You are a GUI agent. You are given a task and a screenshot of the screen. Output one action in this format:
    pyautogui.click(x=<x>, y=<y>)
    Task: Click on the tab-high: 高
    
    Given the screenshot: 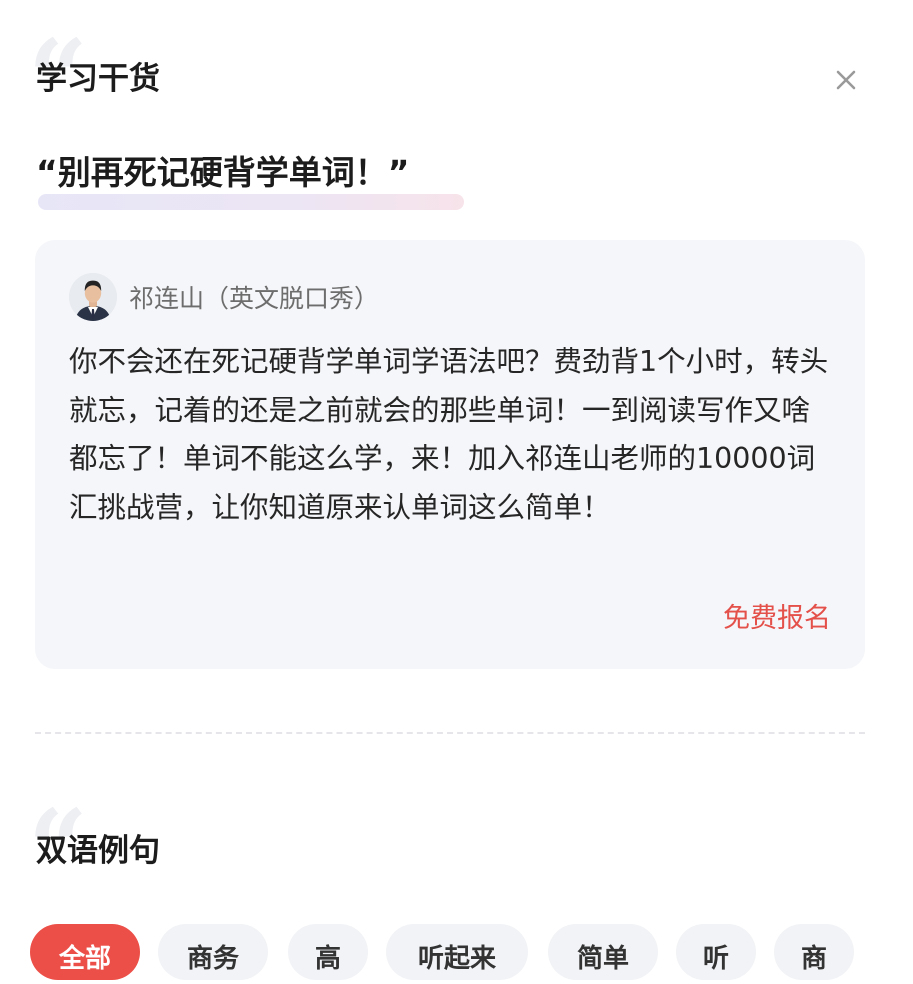 What is the action you would take?
    pyautogui.click(x=328, y=952)
    